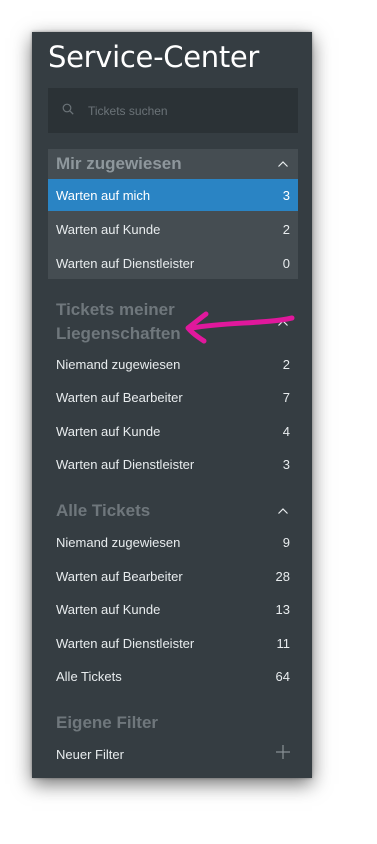  I want to click on search-icon, so click(68, 109).